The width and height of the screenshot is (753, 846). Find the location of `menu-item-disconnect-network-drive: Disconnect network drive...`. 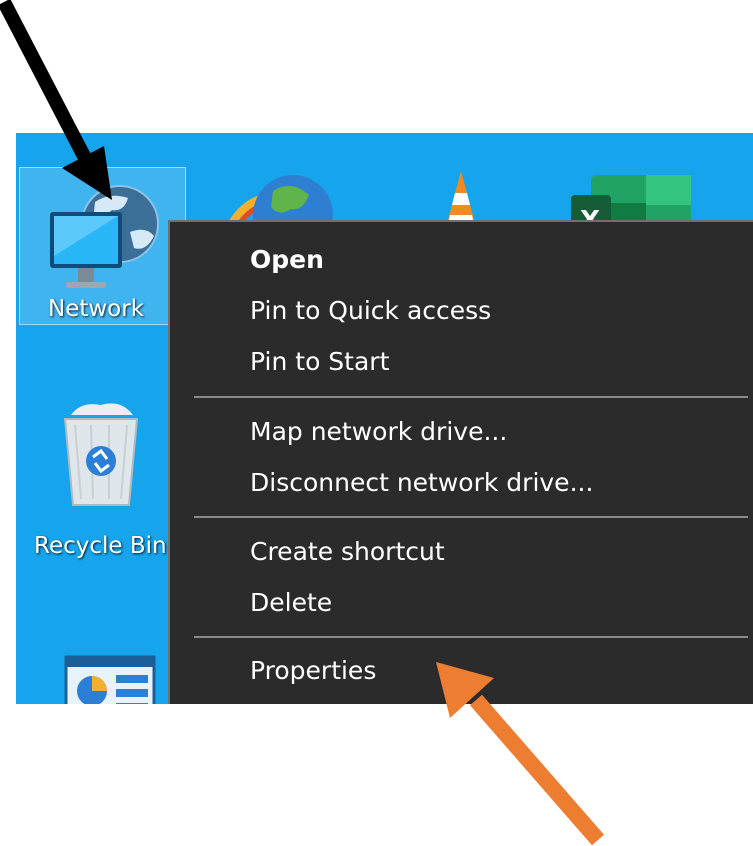

menu-item-disconnect-network-drive: Disconnect network drive... is located at coordinates (498, 483).